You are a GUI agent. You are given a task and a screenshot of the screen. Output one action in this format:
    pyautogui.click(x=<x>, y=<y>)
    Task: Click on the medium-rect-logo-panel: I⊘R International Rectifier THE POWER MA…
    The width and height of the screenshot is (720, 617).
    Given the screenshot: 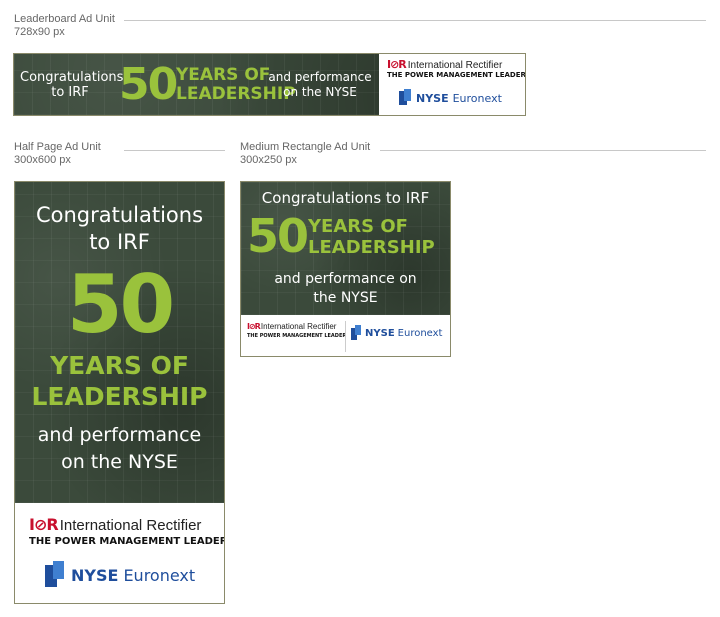 What is the action you would take?
    pyautogui.click(x=345, y=335)
    